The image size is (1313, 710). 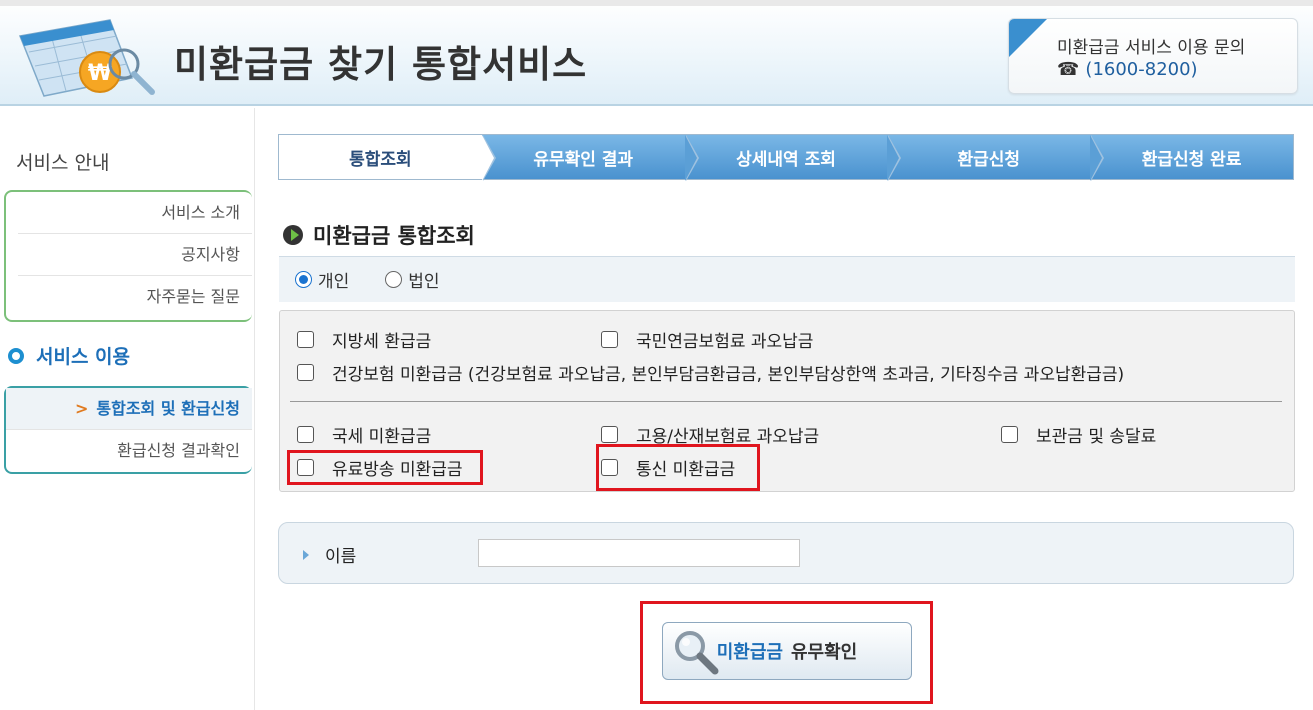 I want to click on check-refund-button: 미환급금 유무확인, so click(x=787, y=651).